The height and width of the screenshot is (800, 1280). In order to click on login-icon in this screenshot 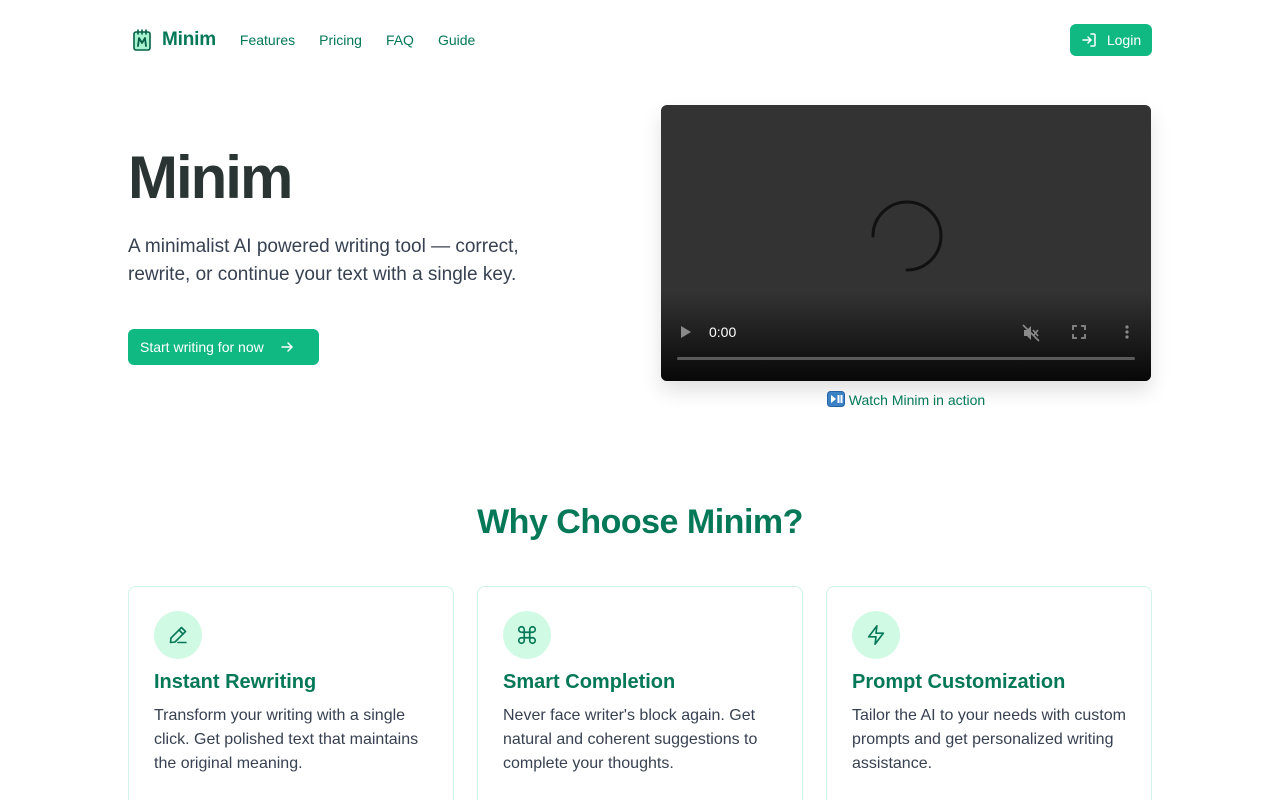, I will do `click(1089, 40)`.